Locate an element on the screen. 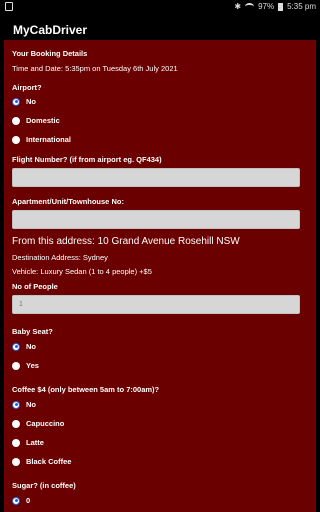  airport-question: Airport? is located at coordinates (27, 87).